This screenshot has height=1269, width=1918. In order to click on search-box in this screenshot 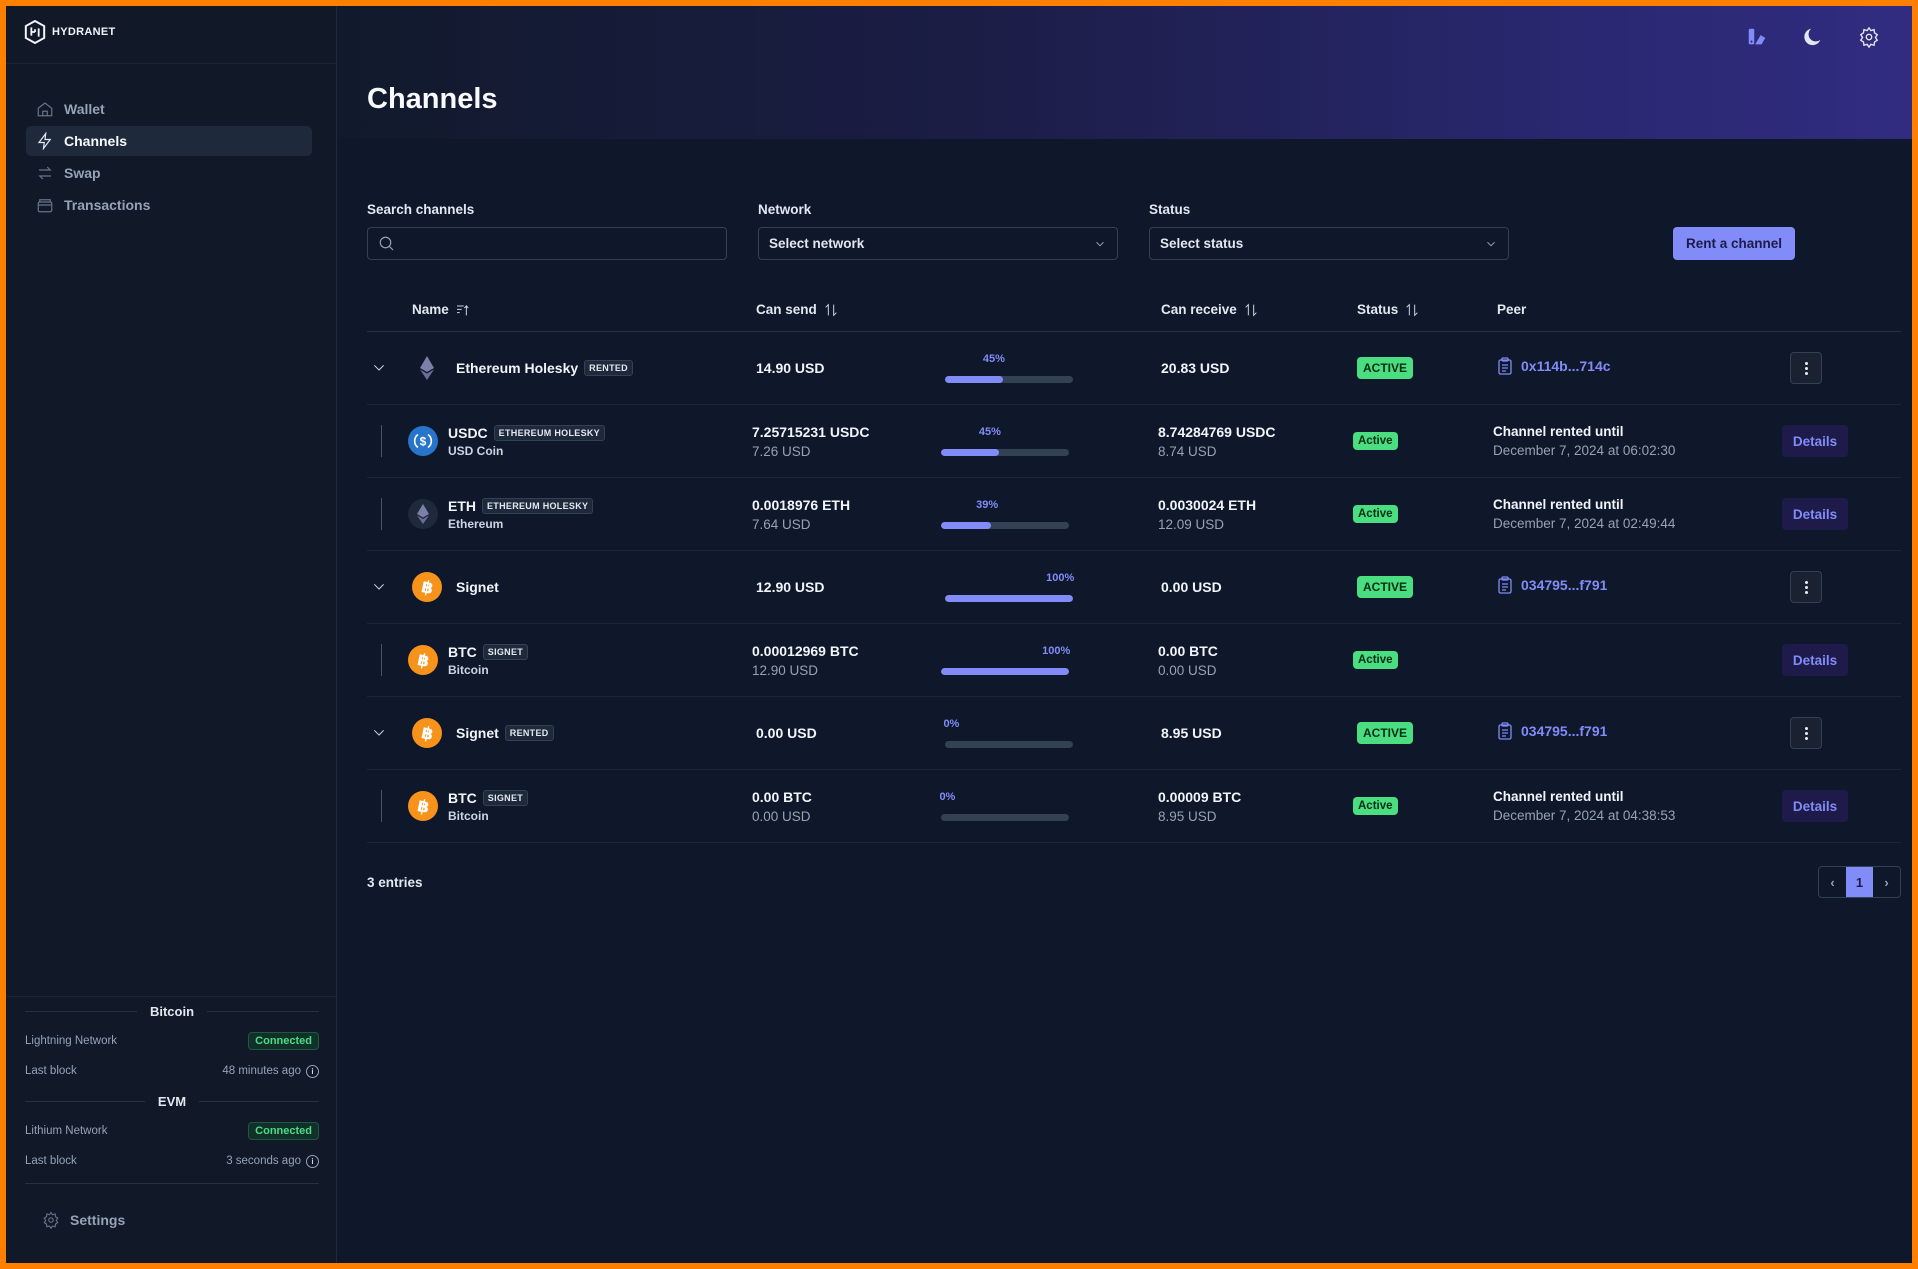, I will do `click(547, 243)`.